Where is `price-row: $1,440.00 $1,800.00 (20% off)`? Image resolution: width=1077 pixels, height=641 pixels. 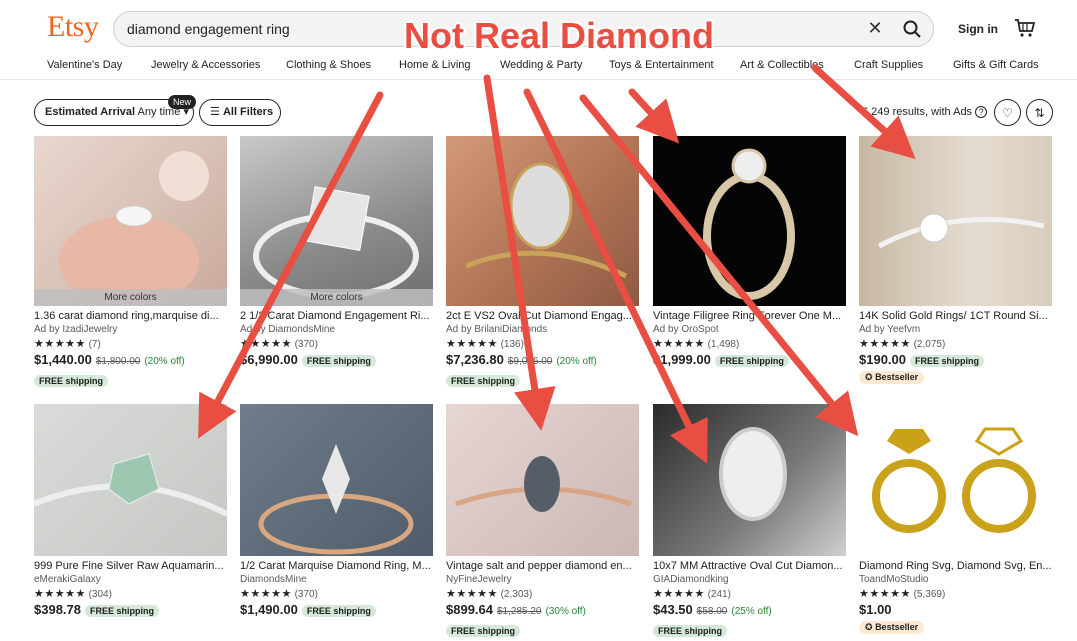 price-row: $1,440.00 $1,800.00 (20% off) is located at coordinates (130, 359).